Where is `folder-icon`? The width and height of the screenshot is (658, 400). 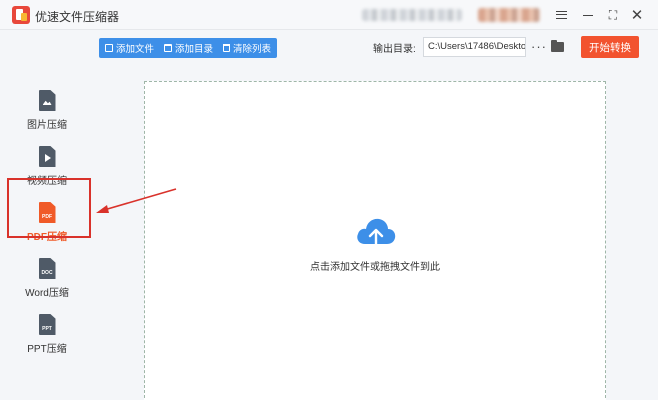 folder-icon is located at coordinates (168, 48).